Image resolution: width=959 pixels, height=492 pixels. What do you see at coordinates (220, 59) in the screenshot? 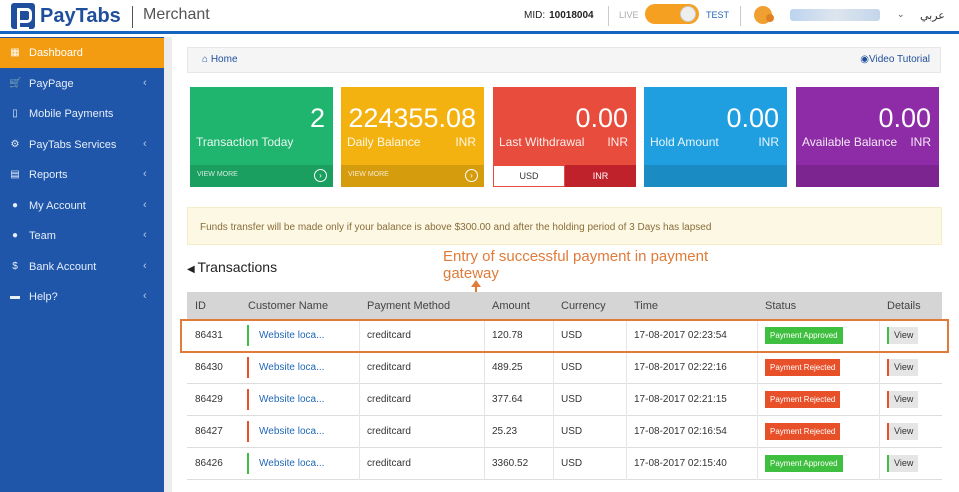
I see `breadcrumb-home: ⌂ Home` at bounding box center [220, 59].